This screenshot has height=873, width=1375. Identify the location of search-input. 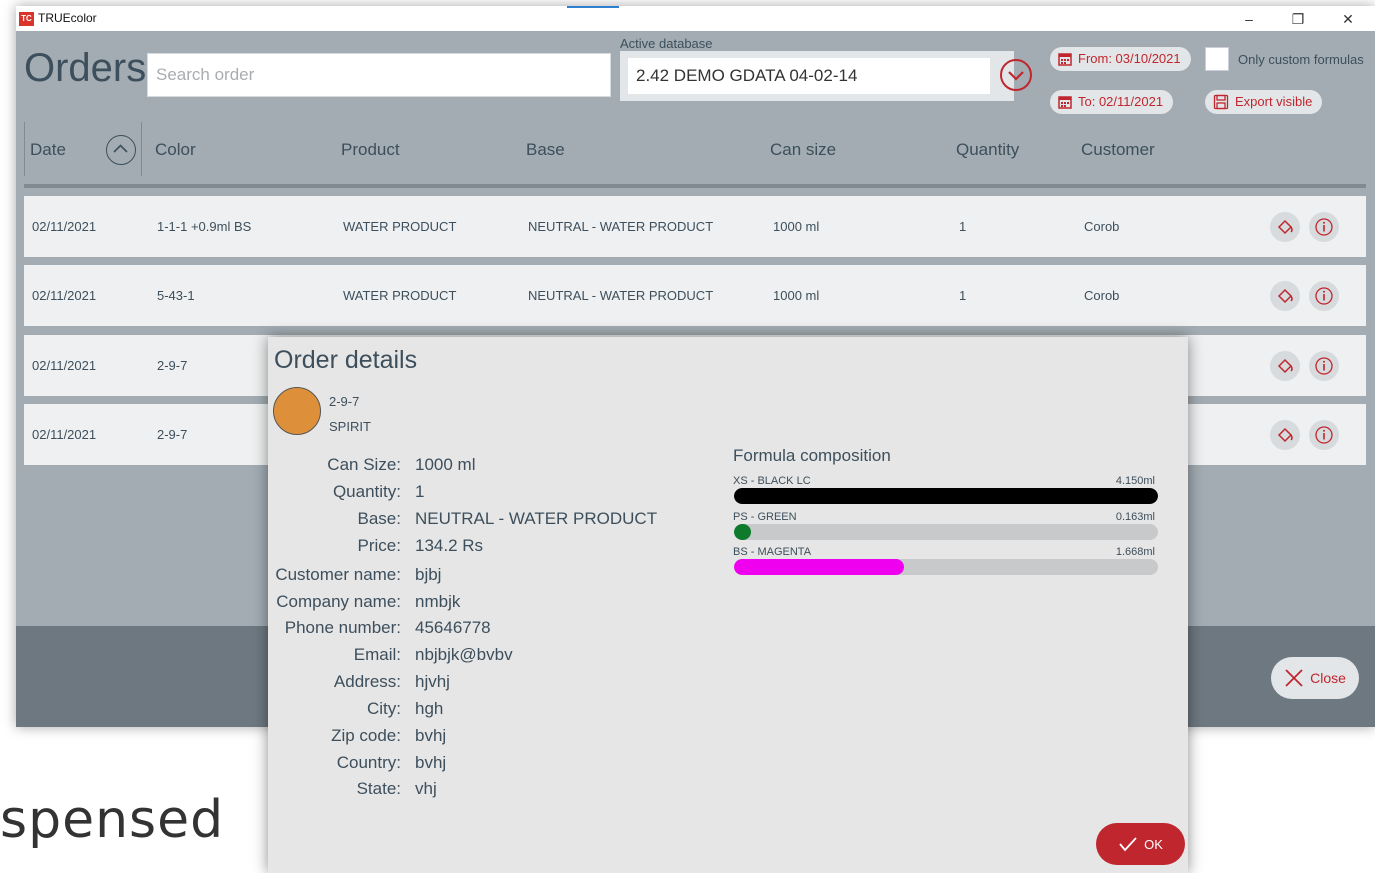
(379, 75).